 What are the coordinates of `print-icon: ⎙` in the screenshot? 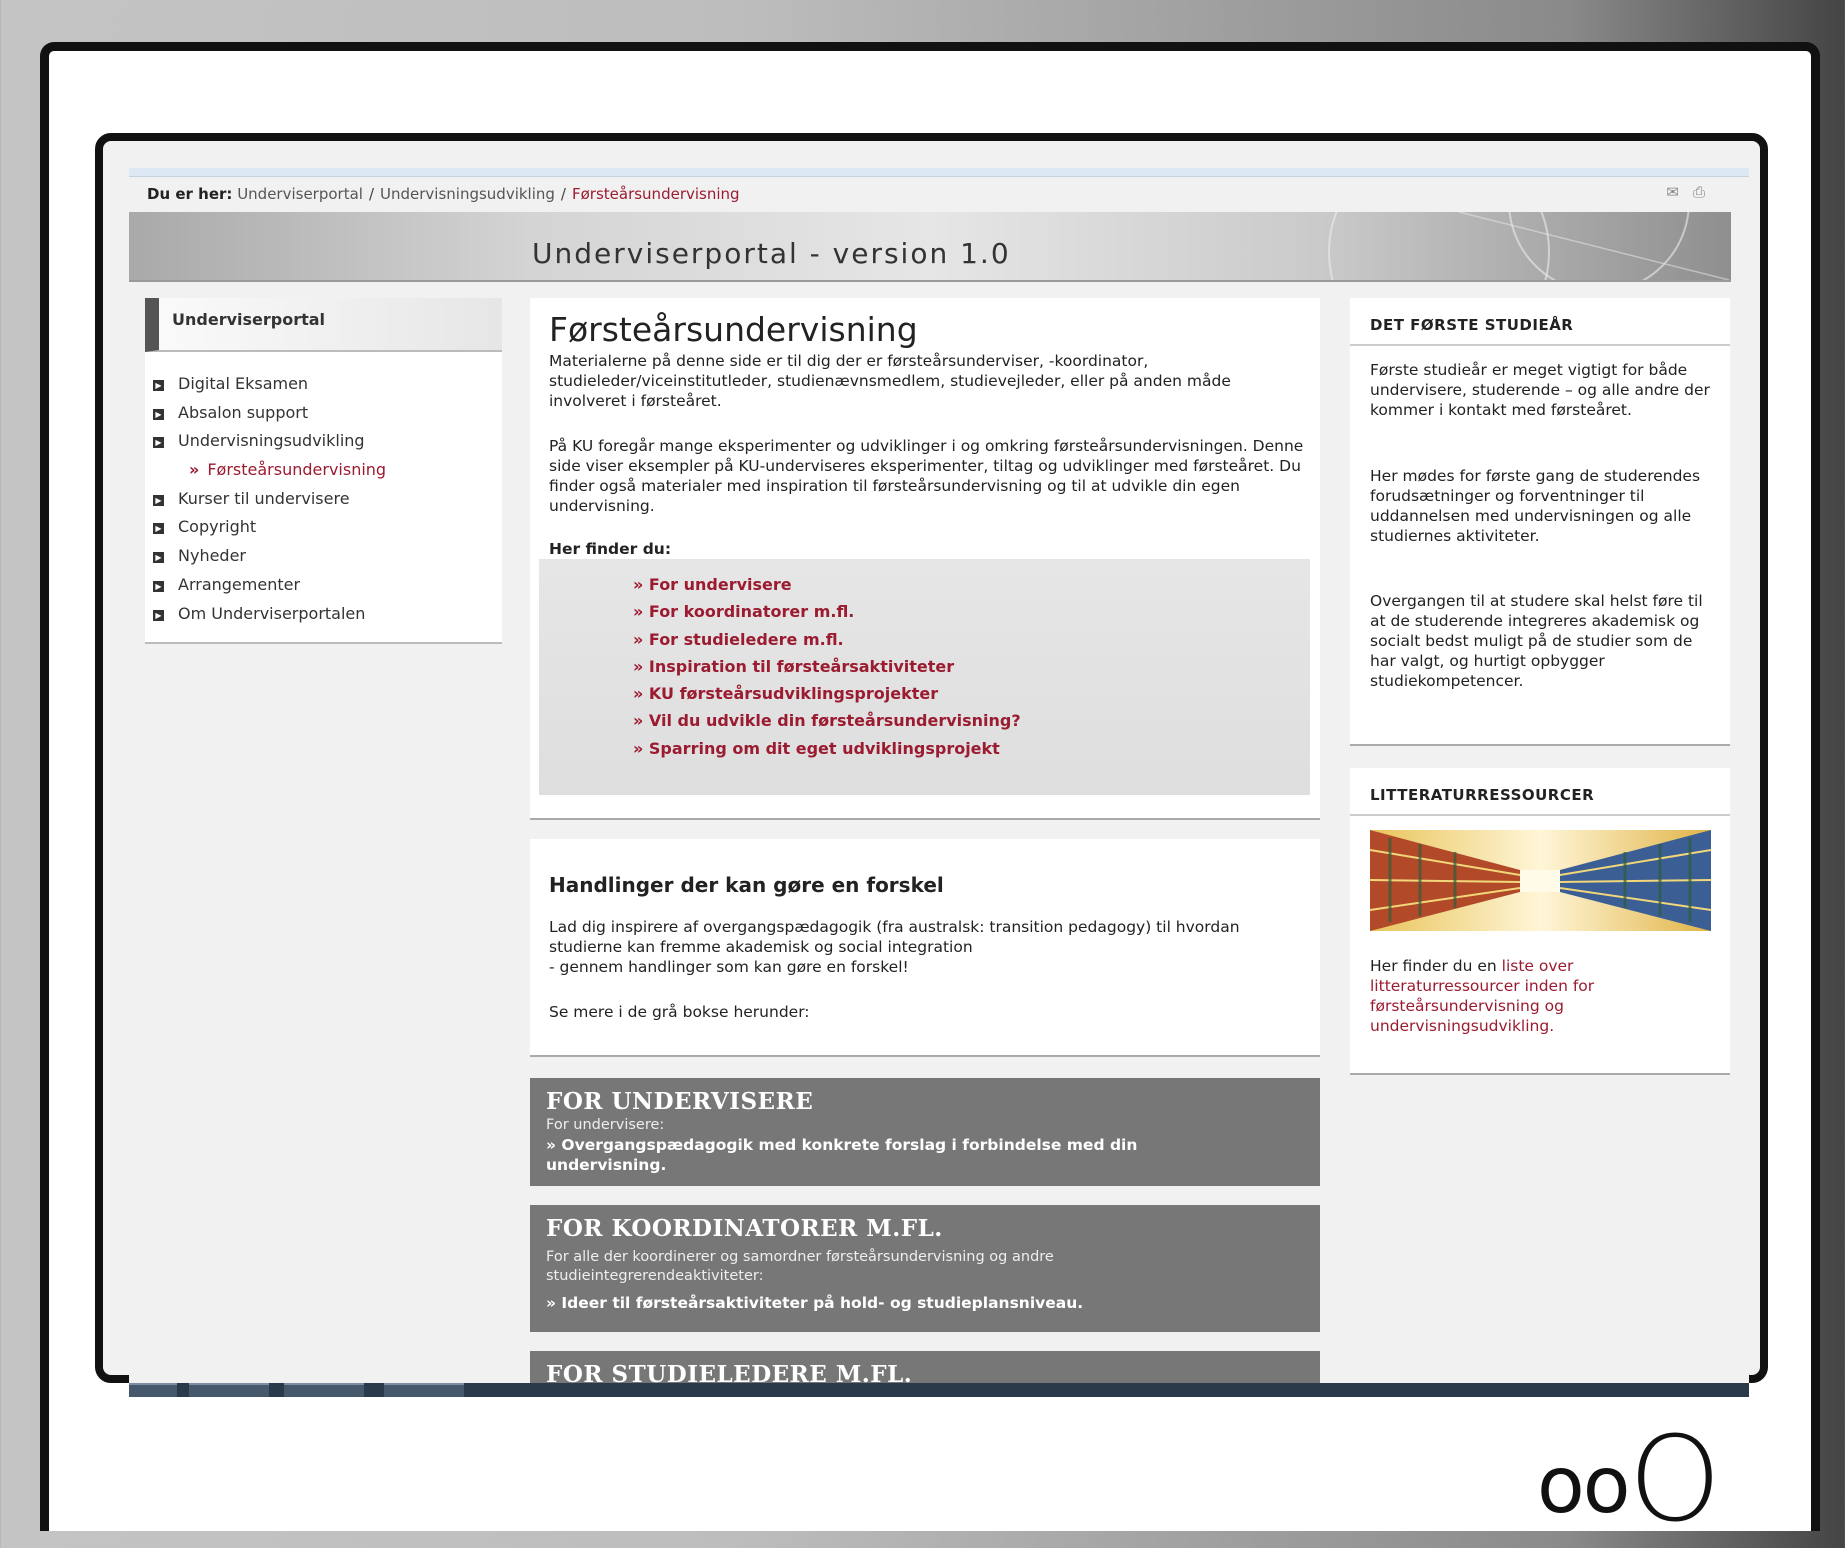 It's located at (1706, 192).